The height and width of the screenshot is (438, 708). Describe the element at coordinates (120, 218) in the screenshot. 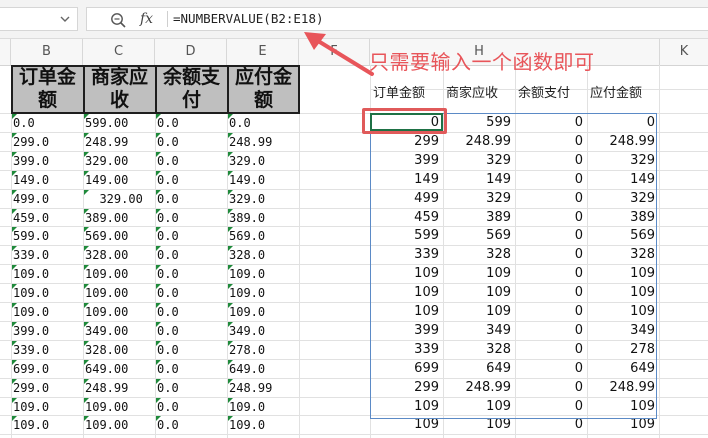

I see `source-cell: 389.00` at that location.